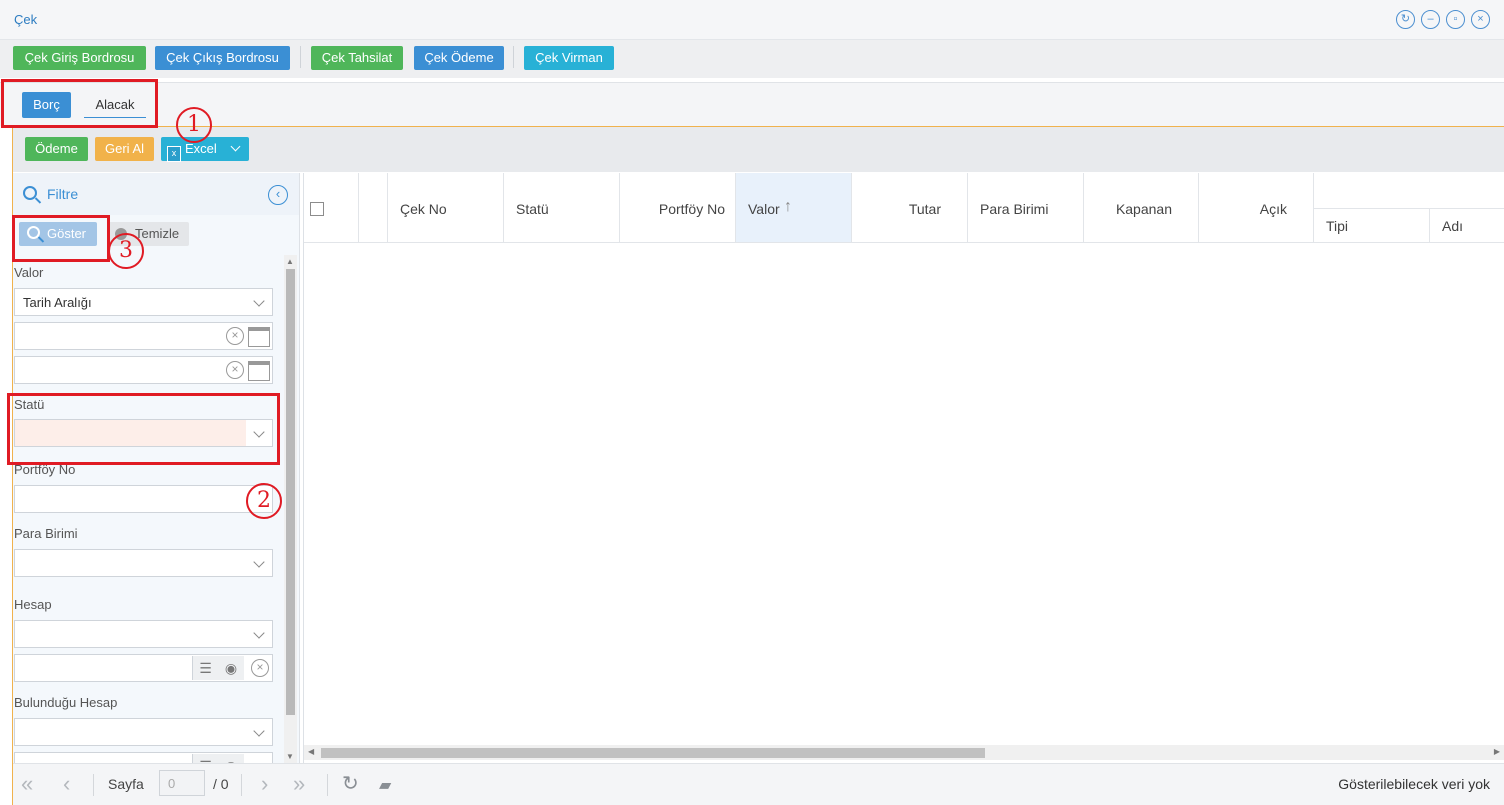  I want to click on column-group-header, so click(1409, 191).